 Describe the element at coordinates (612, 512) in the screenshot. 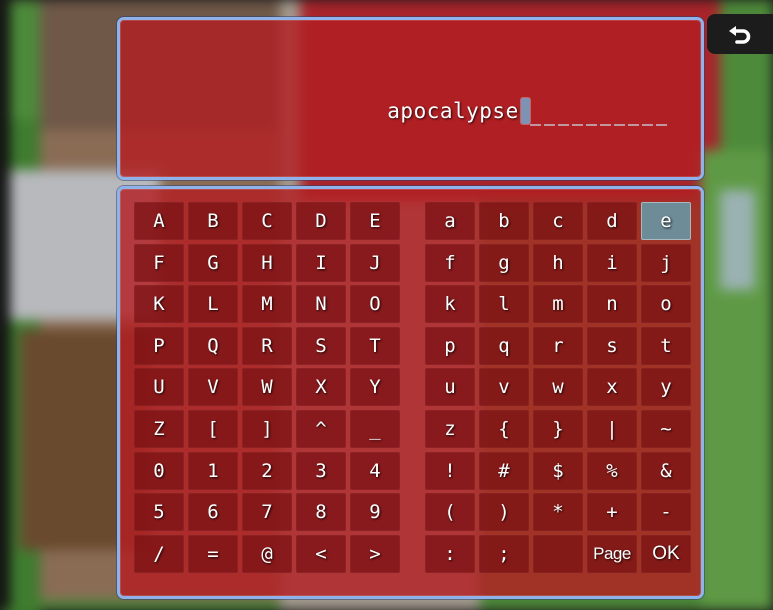

I see `key-plus: +` at that location.